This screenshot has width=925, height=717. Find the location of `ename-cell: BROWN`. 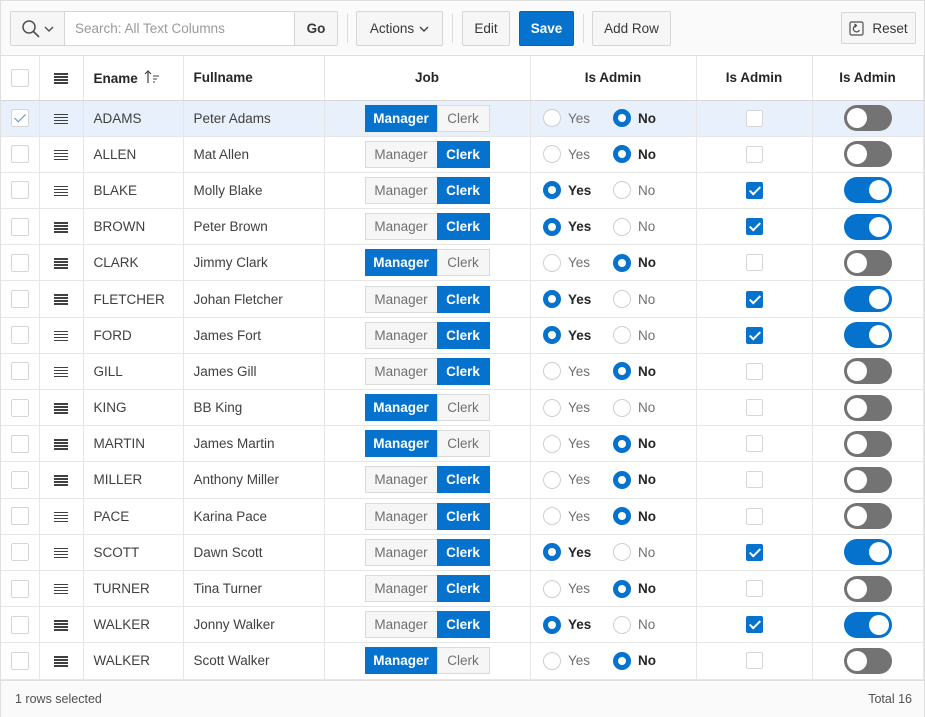

ename-cell: BROWN is located at coordinates (133, 227).